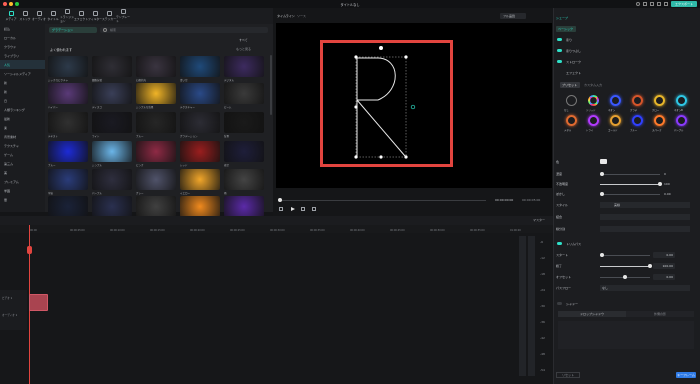  I want to click on export-button: エクスポート, so click(684, 4).